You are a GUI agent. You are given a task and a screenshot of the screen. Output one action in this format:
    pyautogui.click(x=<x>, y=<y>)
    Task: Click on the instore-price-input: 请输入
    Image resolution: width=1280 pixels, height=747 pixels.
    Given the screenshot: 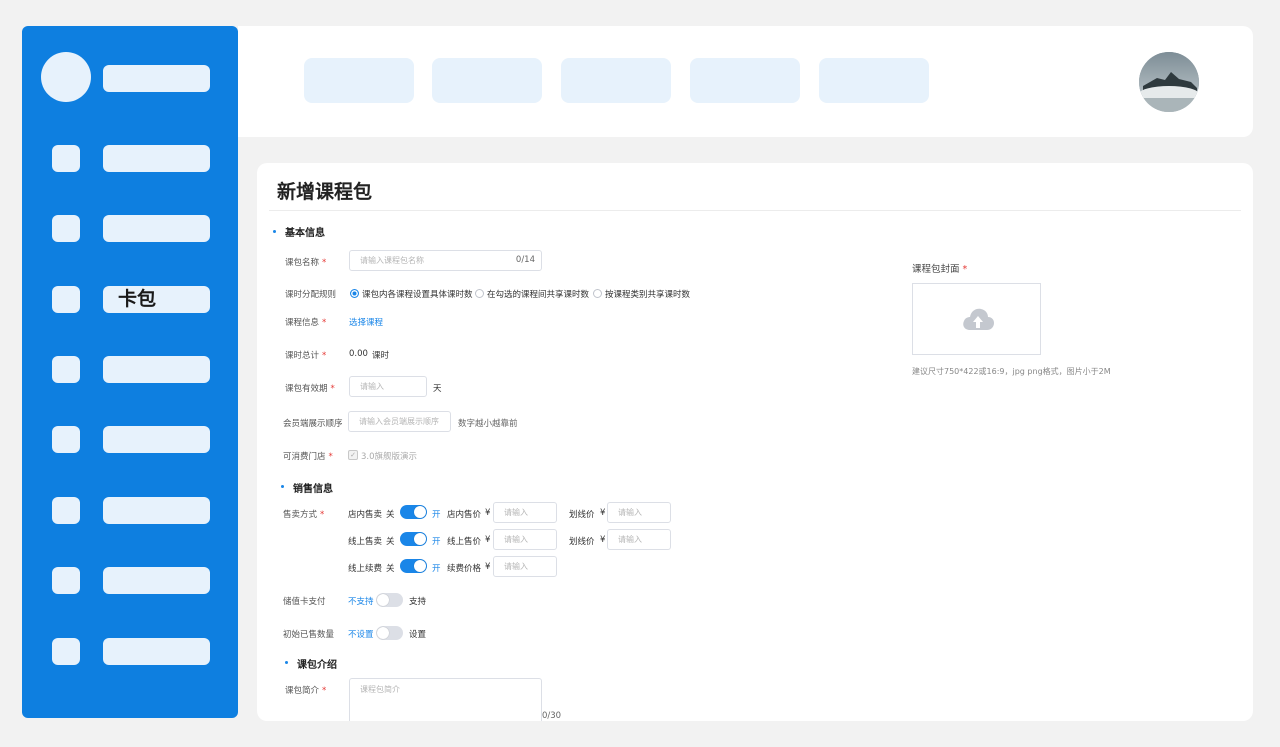 What is the action you would take?
    pyautogui.click(x=525, y=512)
    